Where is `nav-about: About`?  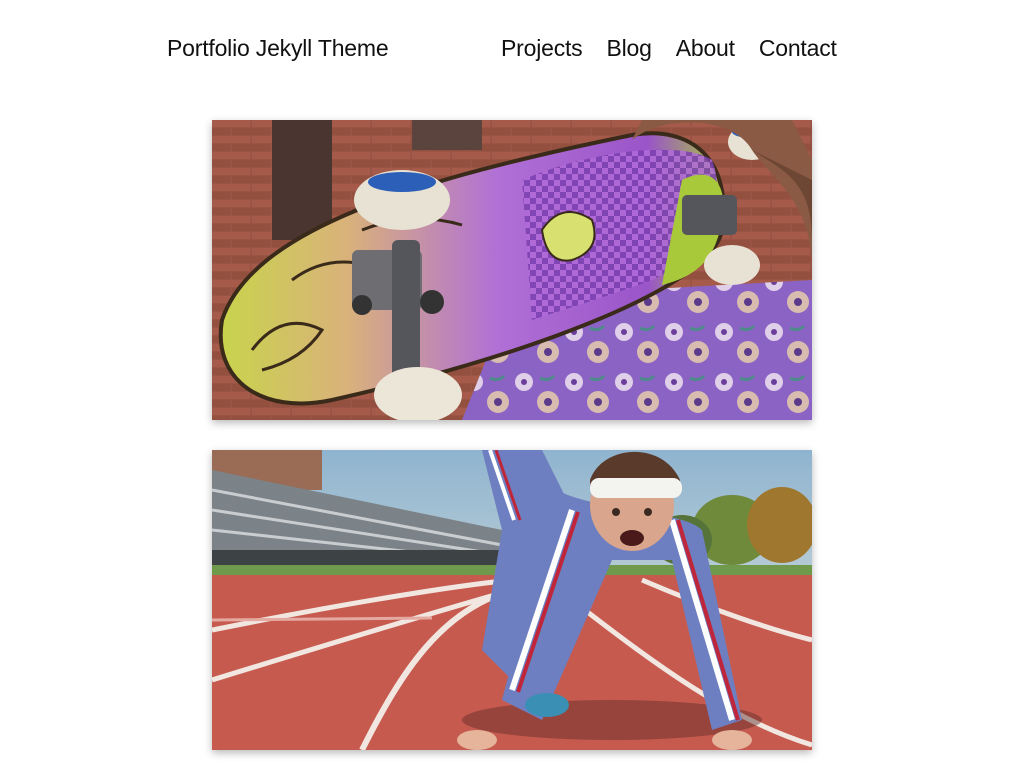 nav-about: About is located at coordinates (705, 48).